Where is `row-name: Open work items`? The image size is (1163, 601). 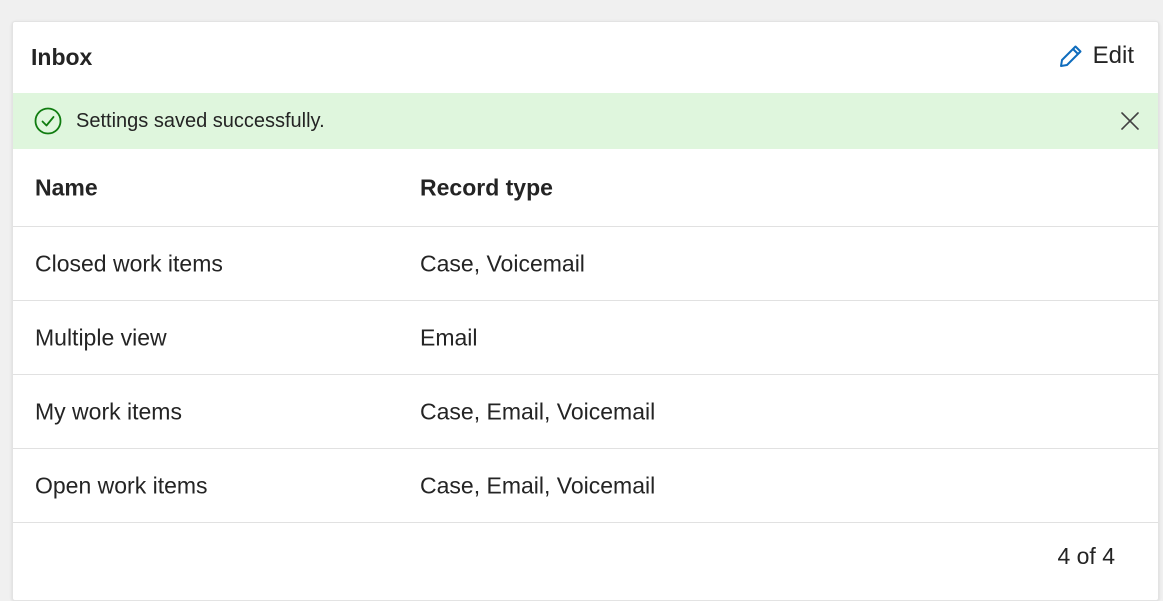
row-name: Open work items is located at coordinates (121, 485).